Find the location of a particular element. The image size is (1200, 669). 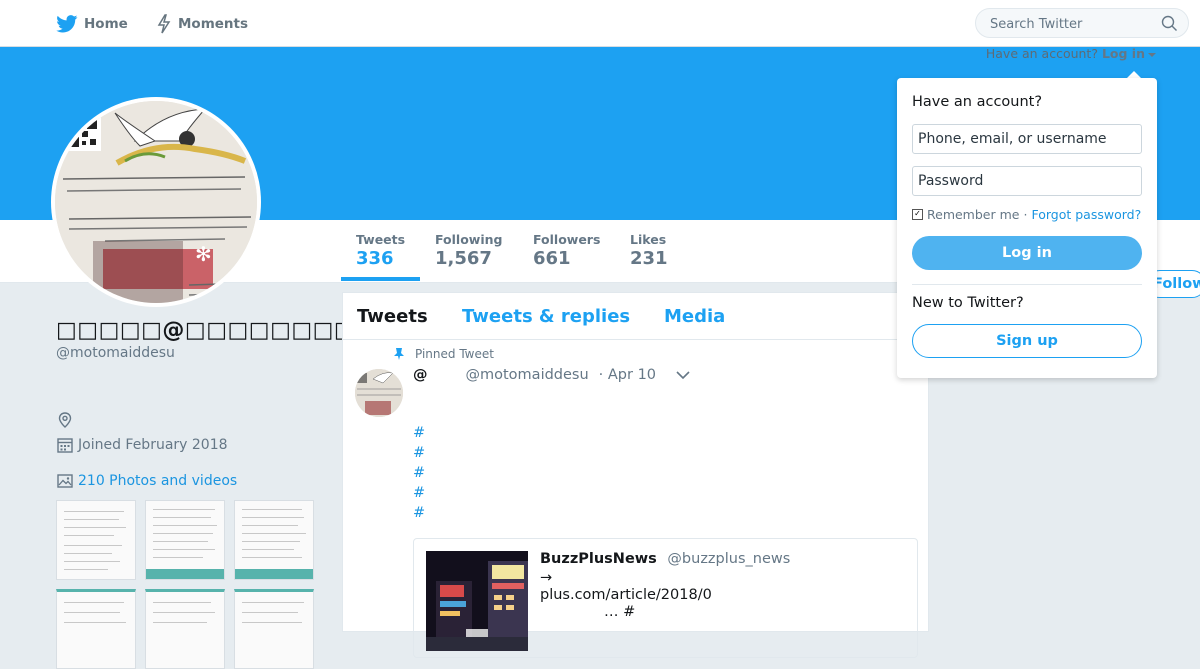

pinned-tweet-context: Pinned Tweet is located at coordinates (443, 354).